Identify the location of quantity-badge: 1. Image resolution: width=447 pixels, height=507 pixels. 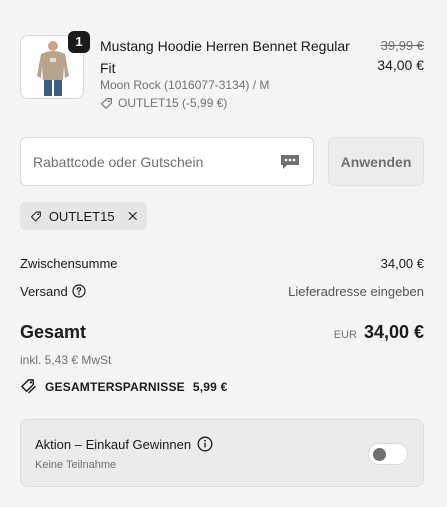
(79, 42).